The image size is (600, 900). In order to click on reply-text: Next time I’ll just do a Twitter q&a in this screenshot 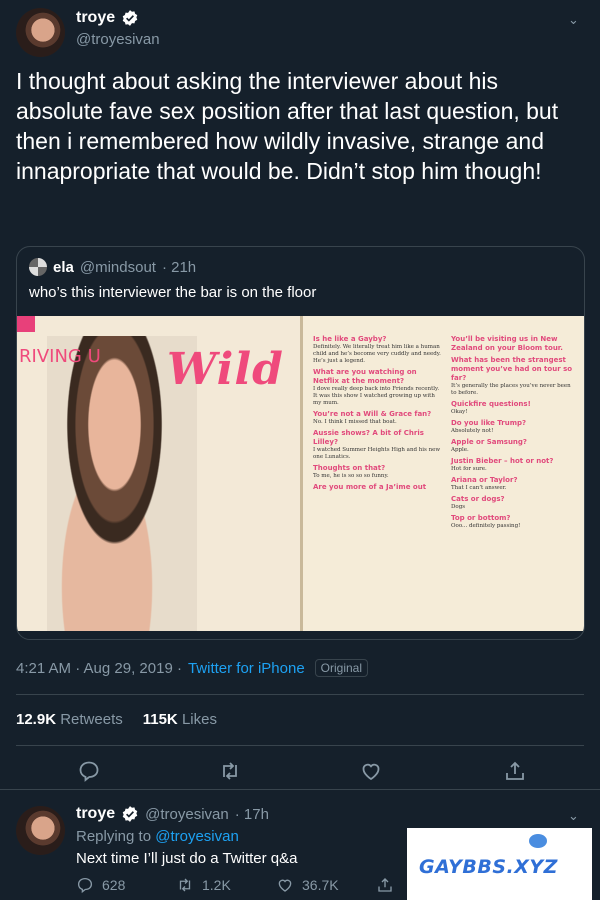, I will do `click(187, 858)`.